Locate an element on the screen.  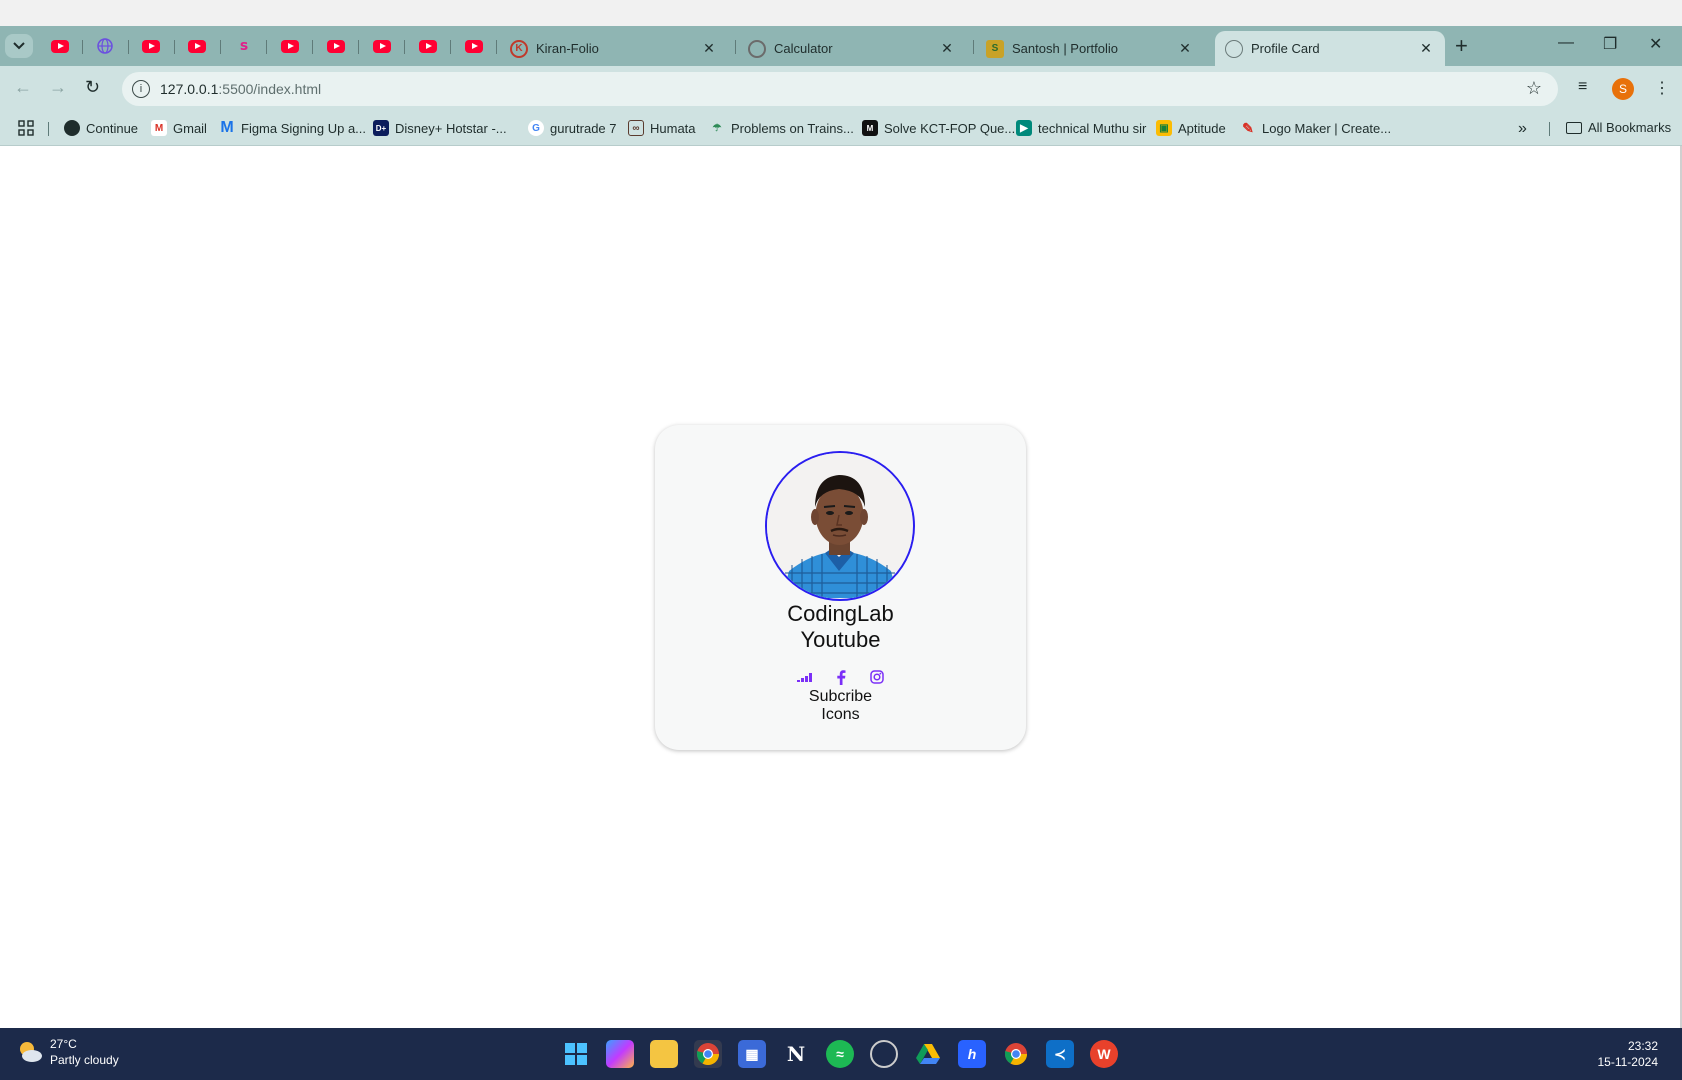
reload-button: ↻ is located at coordinates (92, 87).